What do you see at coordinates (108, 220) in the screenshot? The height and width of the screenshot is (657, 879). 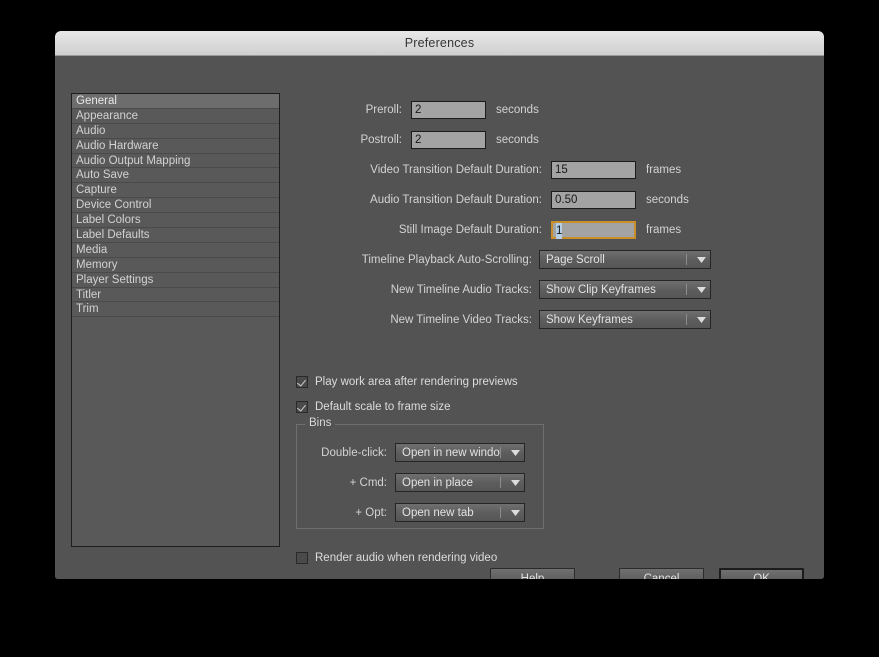 I see `sidebar-item-label: Label Colors` at bounding box center [108, 220].